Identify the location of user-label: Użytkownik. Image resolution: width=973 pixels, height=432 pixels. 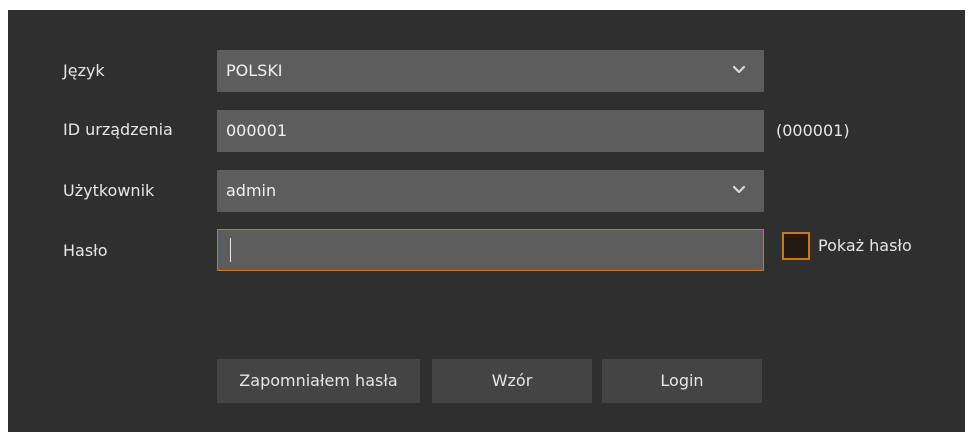
(109, 190).